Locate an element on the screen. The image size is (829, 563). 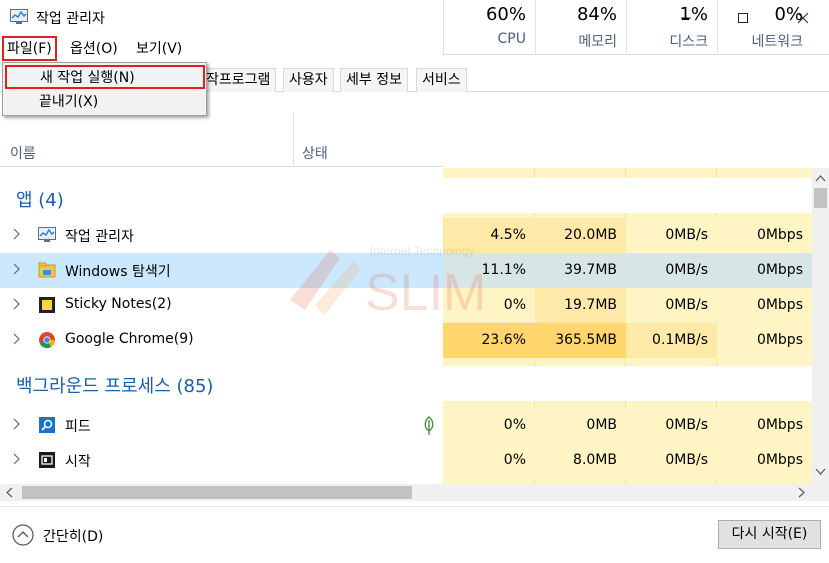
process-name: Sticky Notes(2) is located at coordinates (118, 304).